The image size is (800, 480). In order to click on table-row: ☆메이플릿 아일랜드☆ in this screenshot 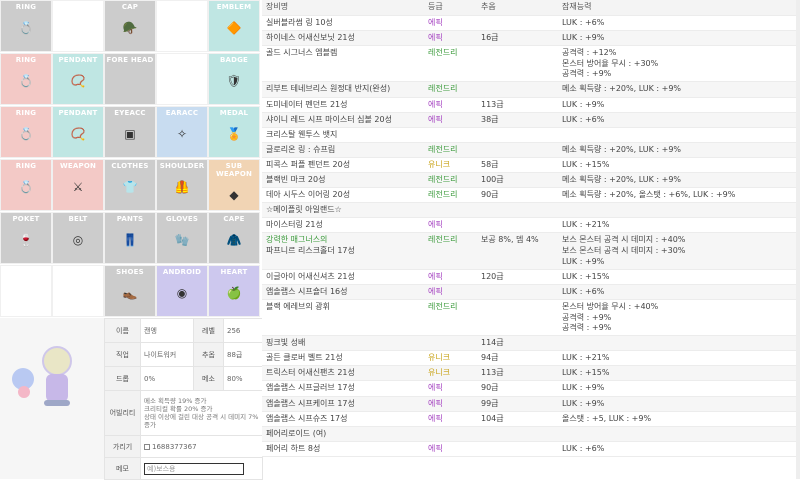, I will do `click(529, 211)`.